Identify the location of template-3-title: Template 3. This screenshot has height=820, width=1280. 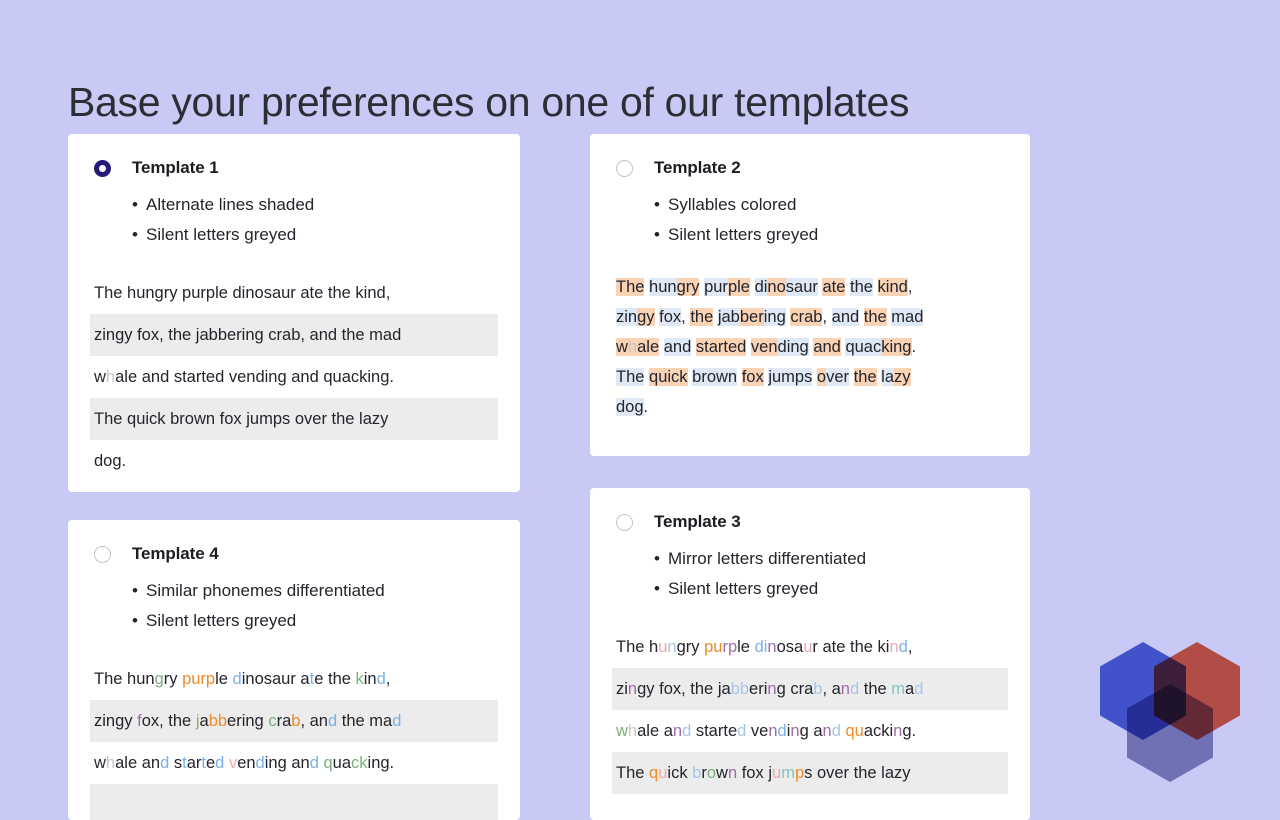
(697, 521).